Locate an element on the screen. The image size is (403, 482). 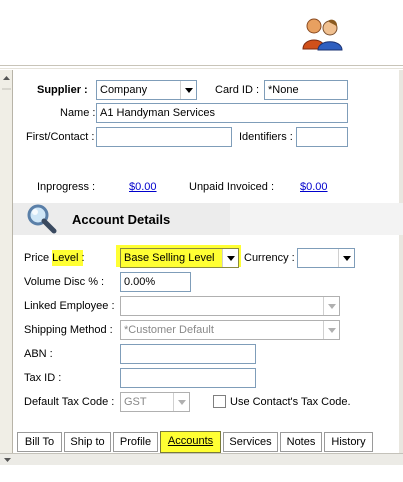
magnifier-icon is located at coordinates (42, 219).